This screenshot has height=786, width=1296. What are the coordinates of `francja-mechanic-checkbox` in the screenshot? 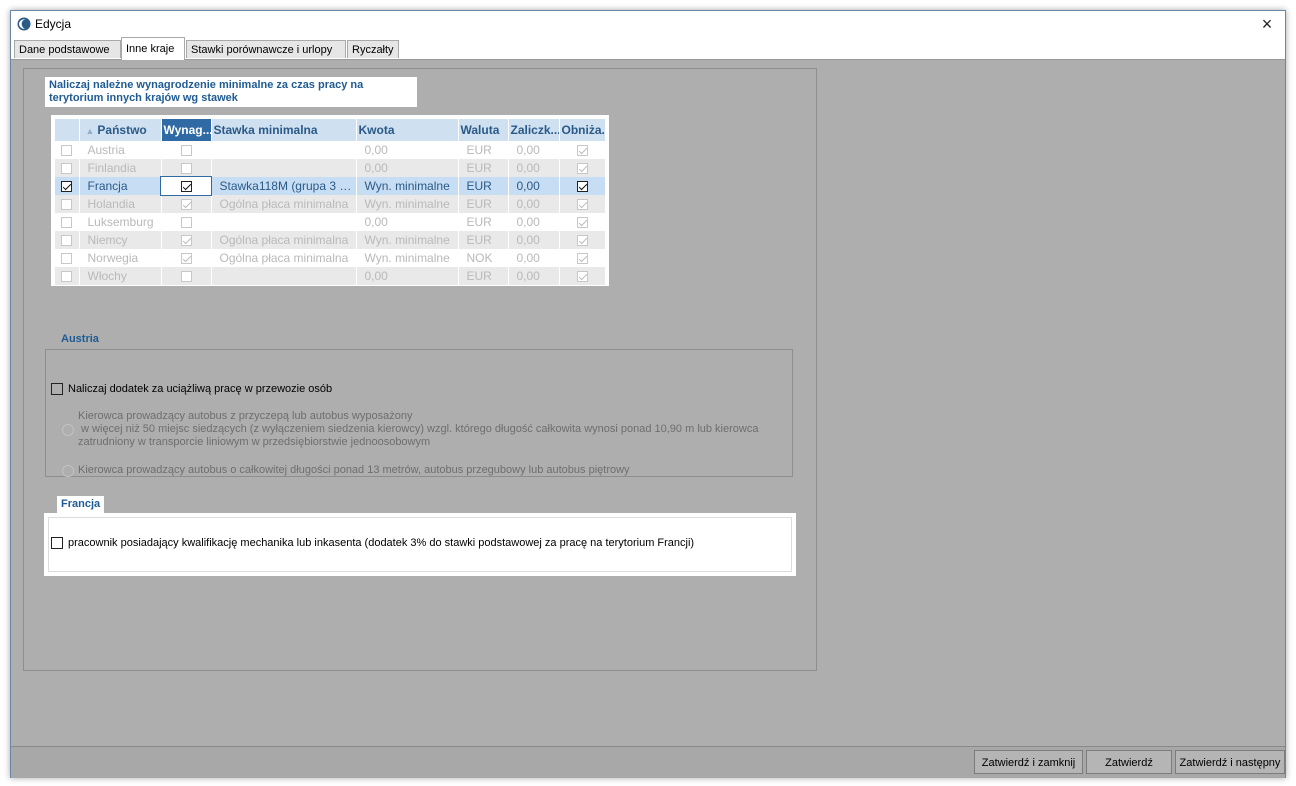 It's located at (57, 543).